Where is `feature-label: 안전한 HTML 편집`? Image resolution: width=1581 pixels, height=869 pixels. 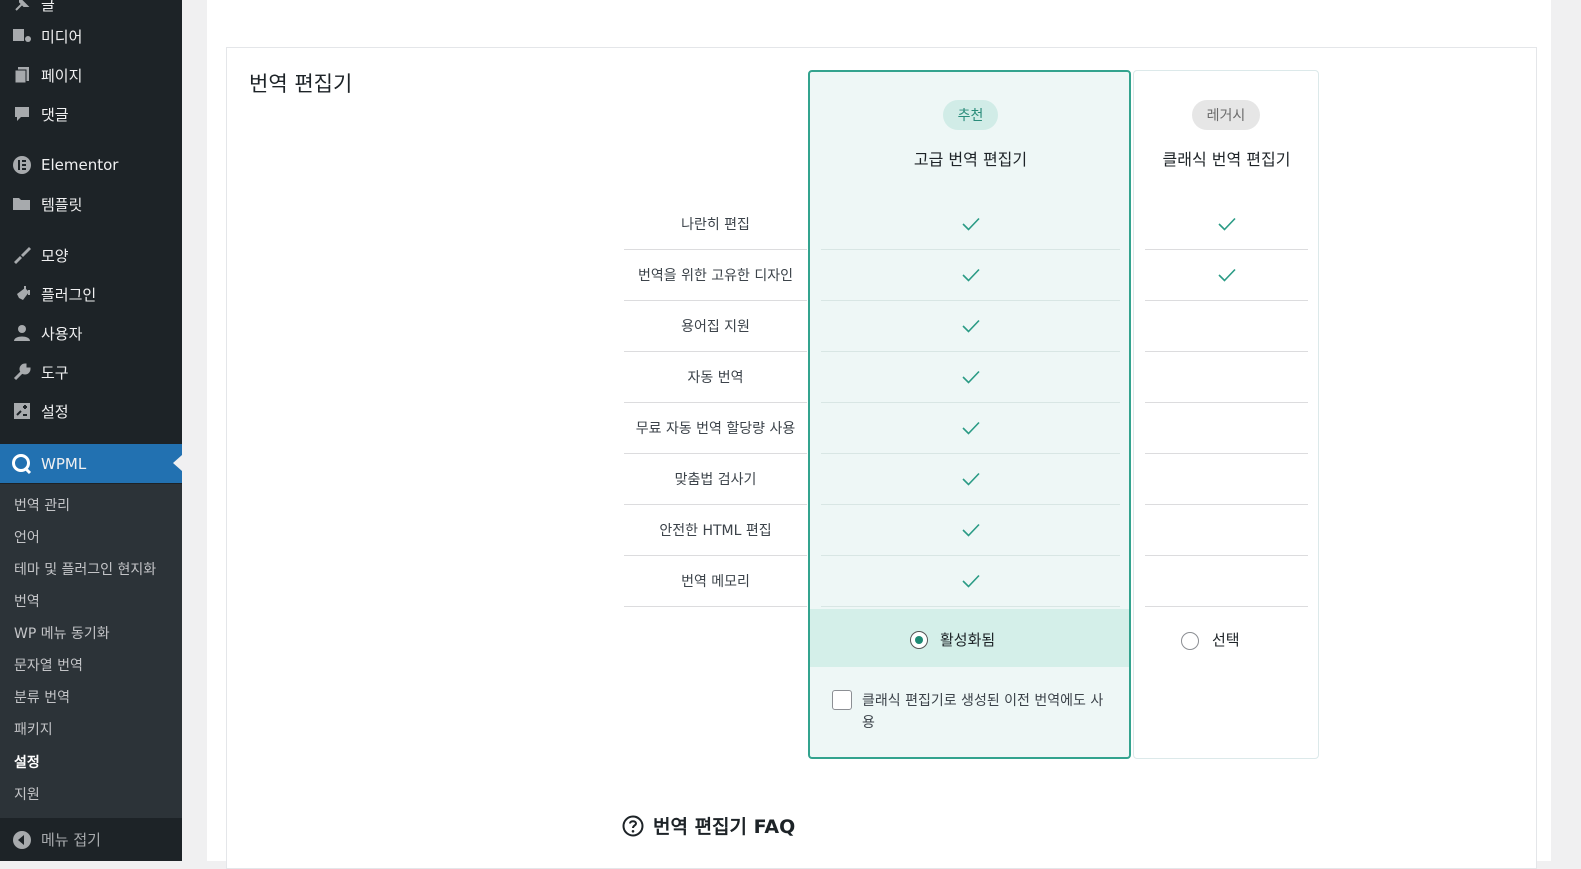 feature-label: 안전한 HTML 편집 is located at coordinates (715, 530).